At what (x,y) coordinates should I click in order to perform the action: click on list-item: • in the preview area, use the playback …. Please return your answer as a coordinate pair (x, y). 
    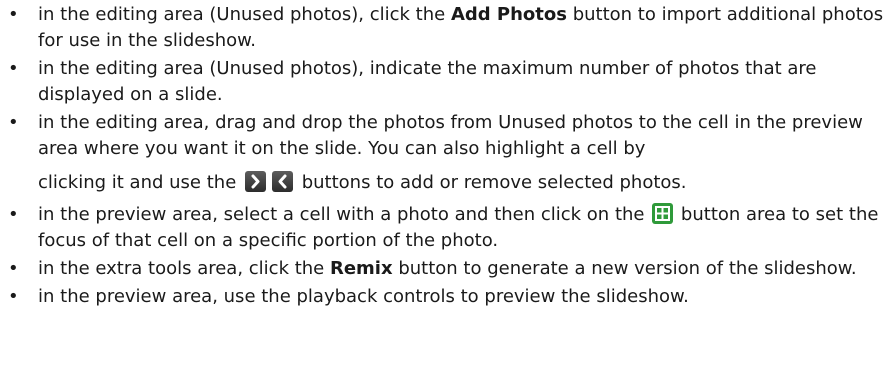
    Looking at the image, I should click on (448, 297).